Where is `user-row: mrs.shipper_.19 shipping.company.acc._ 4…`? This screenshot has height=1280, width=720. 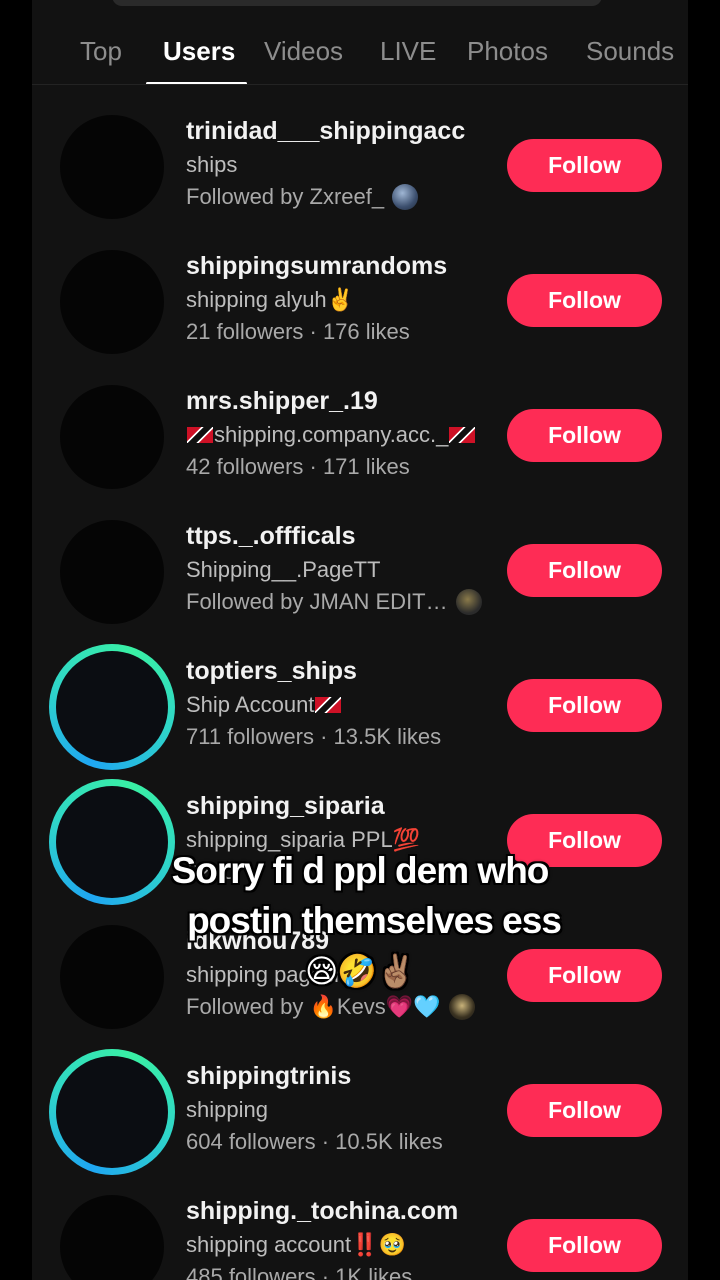
user-row: mrs.shipper_.19 shipping.company.acc._ 4… is located at coordinates (360, 451).